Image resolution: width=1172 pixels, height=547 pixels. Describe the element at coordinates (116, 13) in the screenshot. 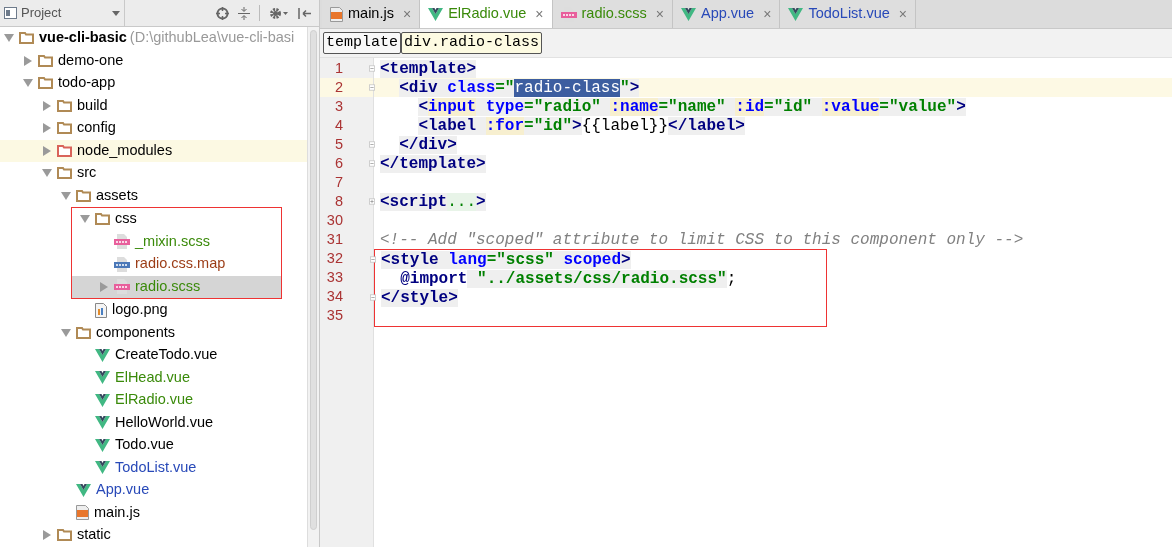

I see `caret-icon` at that location.